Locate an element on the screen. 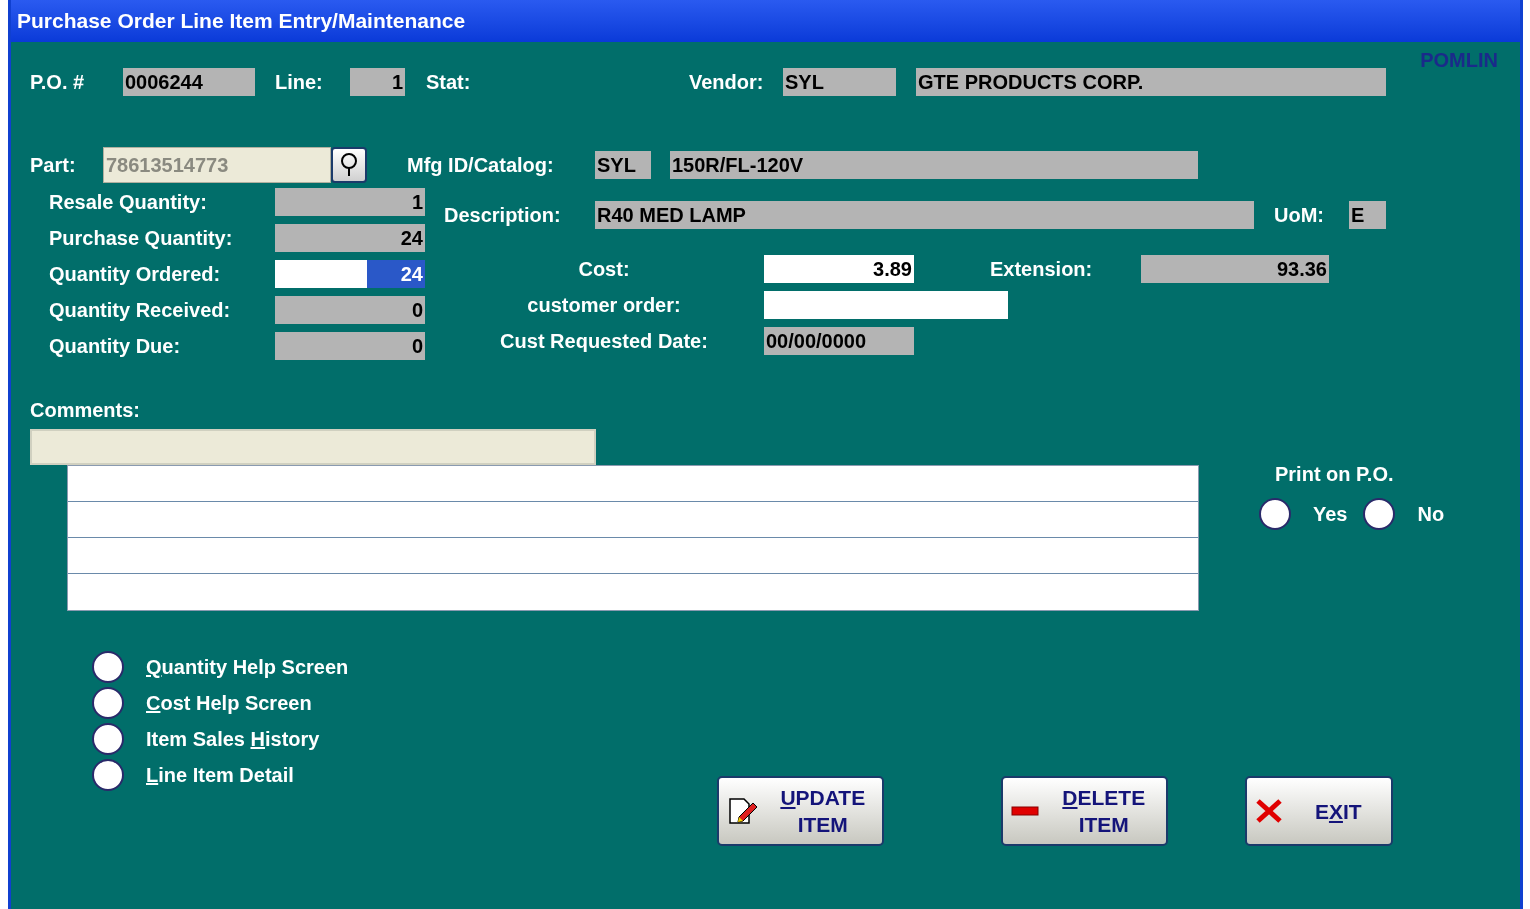 The image size is (1530, 909). option-label: Cost Help Screen is located at coordinates (229, 703).